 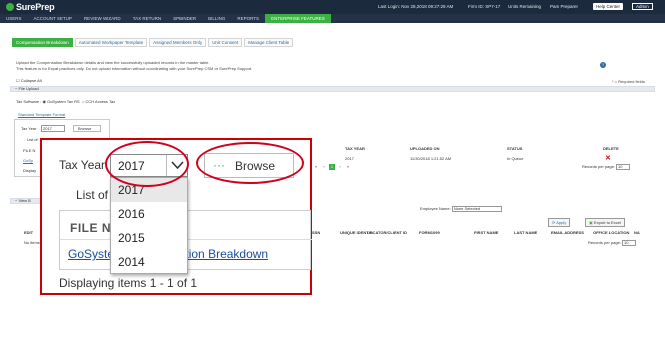 I want to click on page-1: 1, so click(x=332, y=167).